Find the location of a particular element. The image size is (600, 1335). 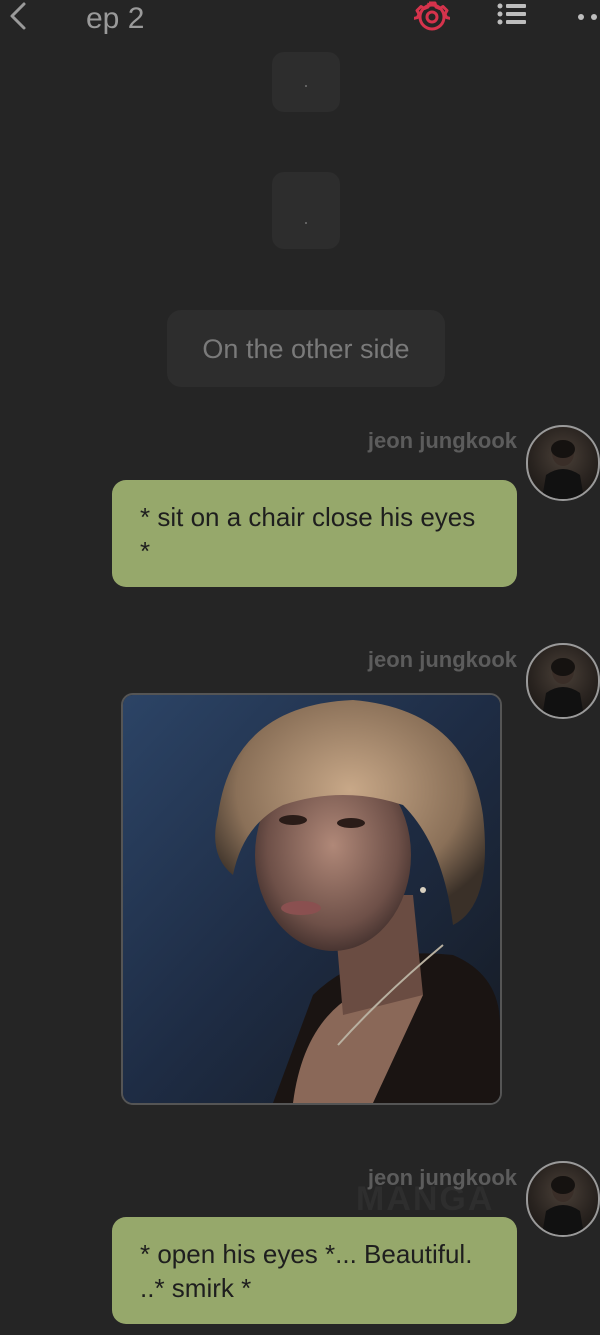

episode-list-button is located at coordinates (512, 17).